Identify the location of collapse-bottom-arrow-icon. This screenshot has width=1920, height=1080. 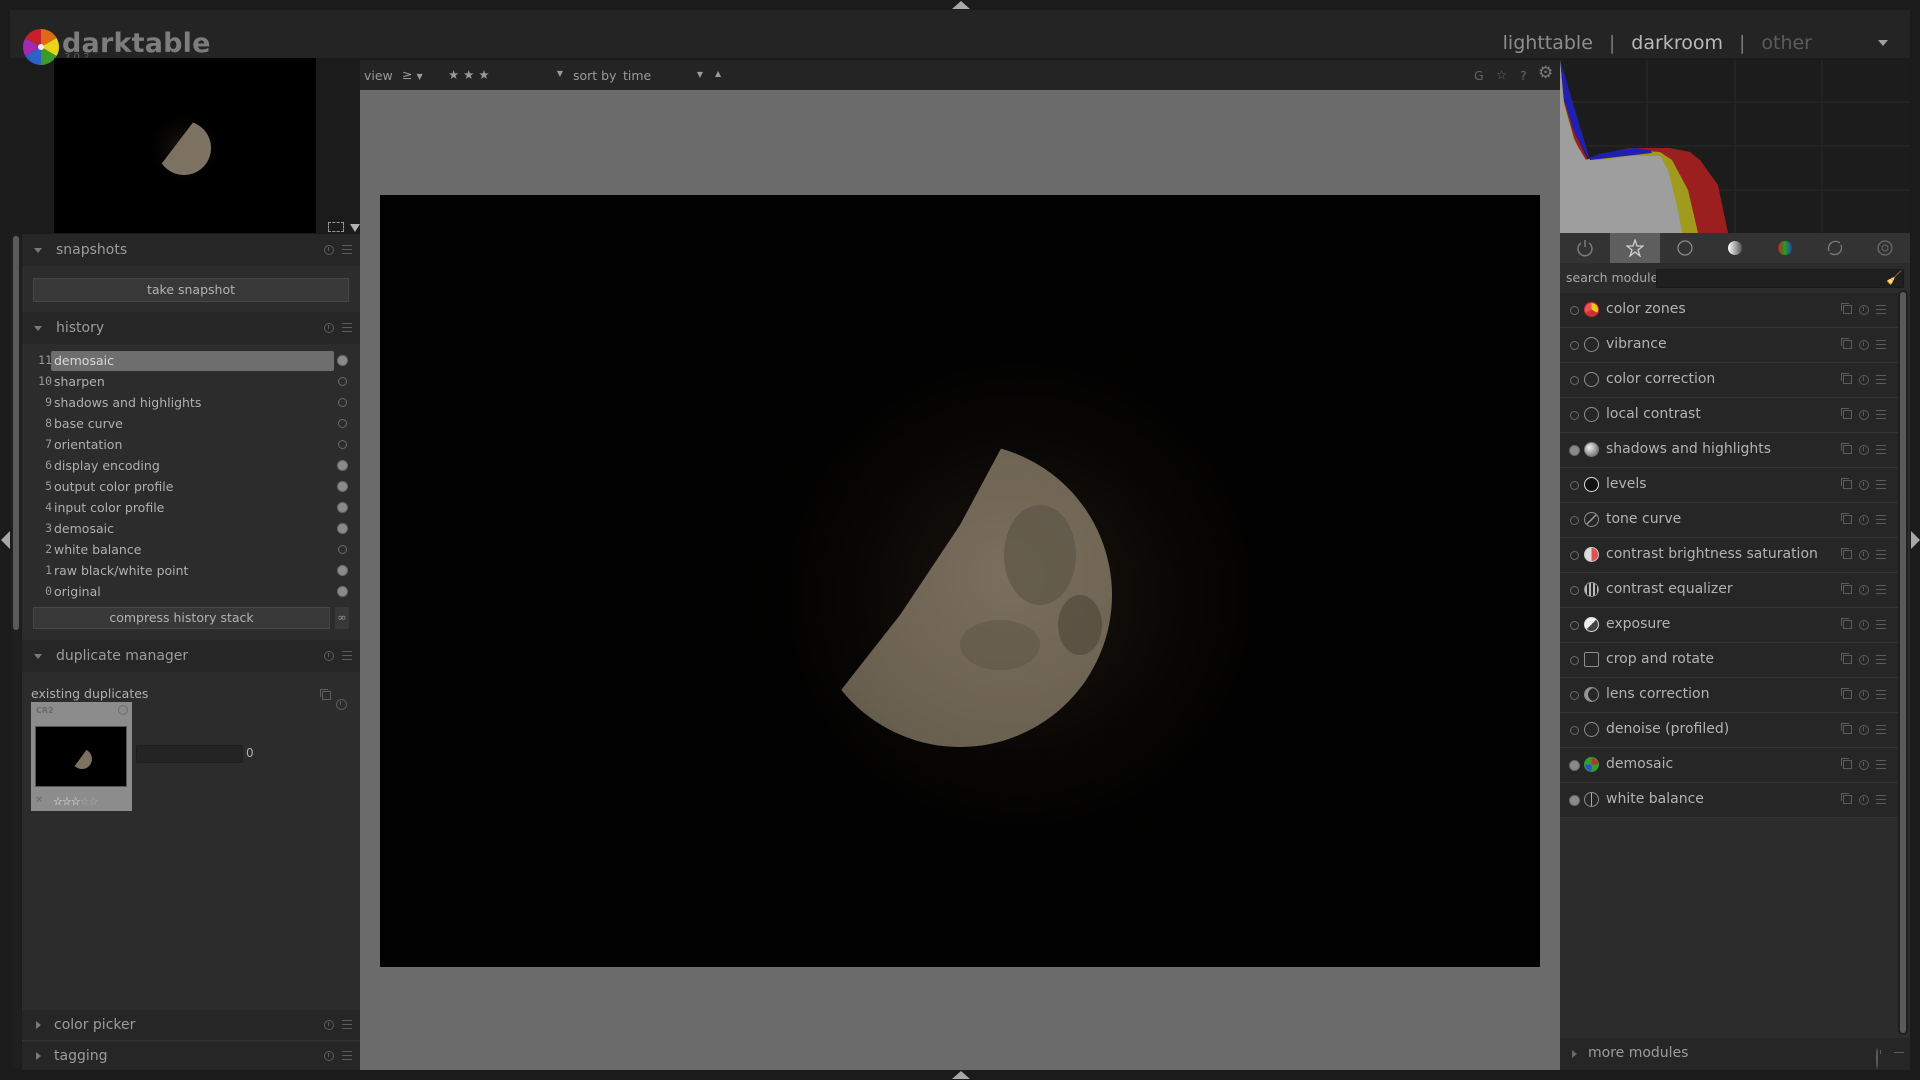
(961, 1075).